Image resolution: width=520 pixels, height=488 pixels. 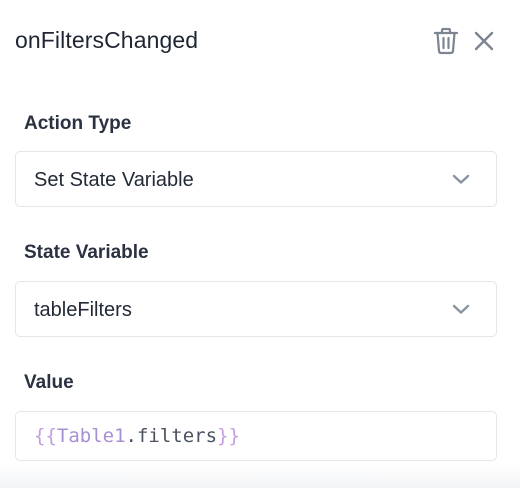 I want to click on value-label: Value, so click(x=49, y=382).